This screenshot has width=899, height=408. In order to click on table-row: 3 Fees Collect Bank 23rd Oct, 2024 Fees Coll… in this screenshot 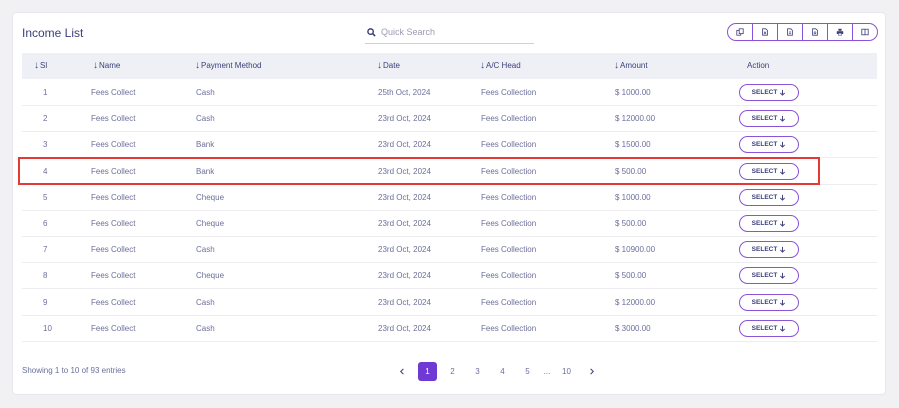, I will do `click(449, 145)`.